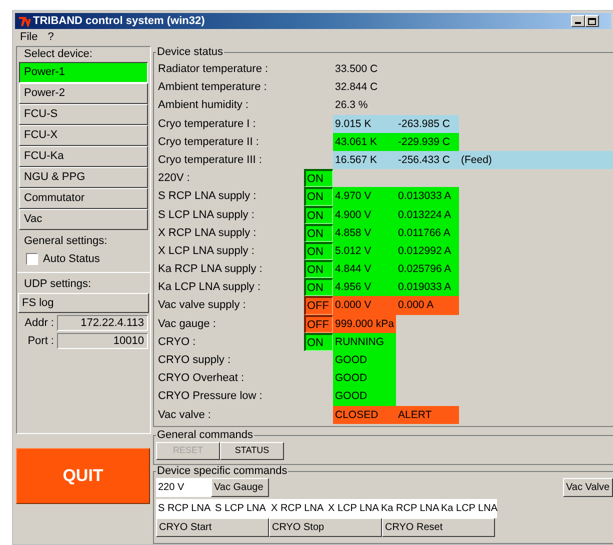 The height and width of the screenshot is (545, 613). Describe the element at coordinates (588, 487) in the screenshot. I see `command-button: Vac Valve` at that location.